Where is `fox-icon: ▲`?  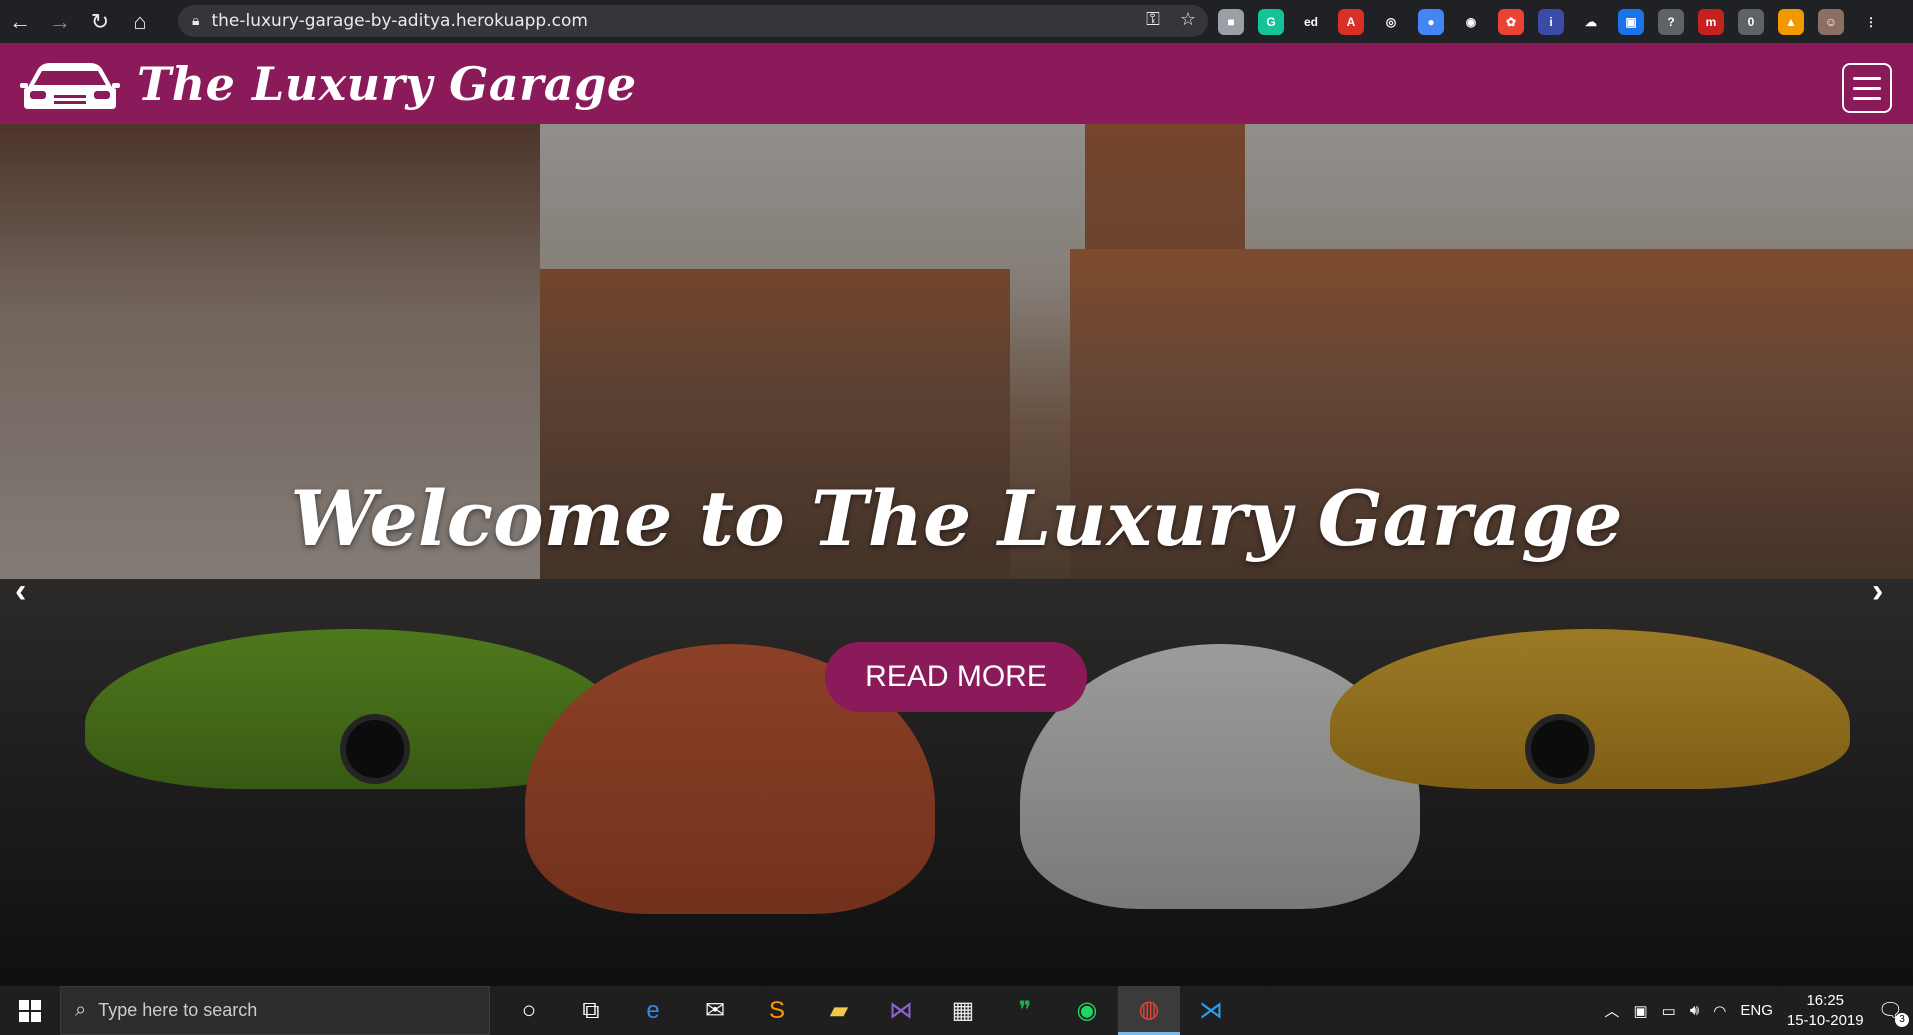 fox-icon: ▲ is located at coordinates (1791, 21).